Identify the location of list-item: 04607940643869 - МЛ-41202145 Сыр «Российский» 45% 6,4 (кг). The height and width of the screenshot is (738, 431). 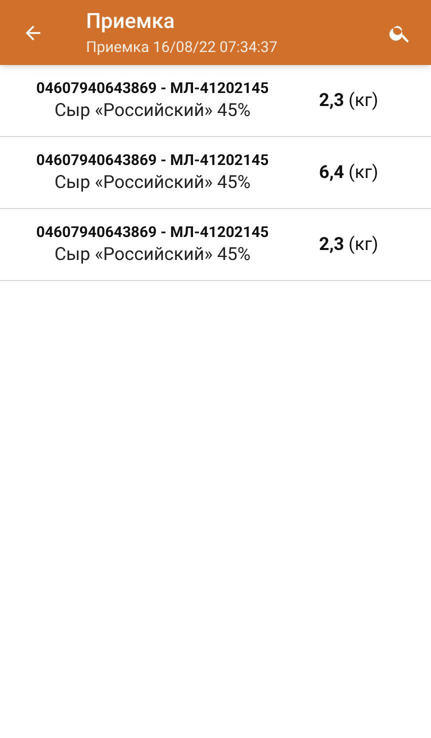
(215, 173).